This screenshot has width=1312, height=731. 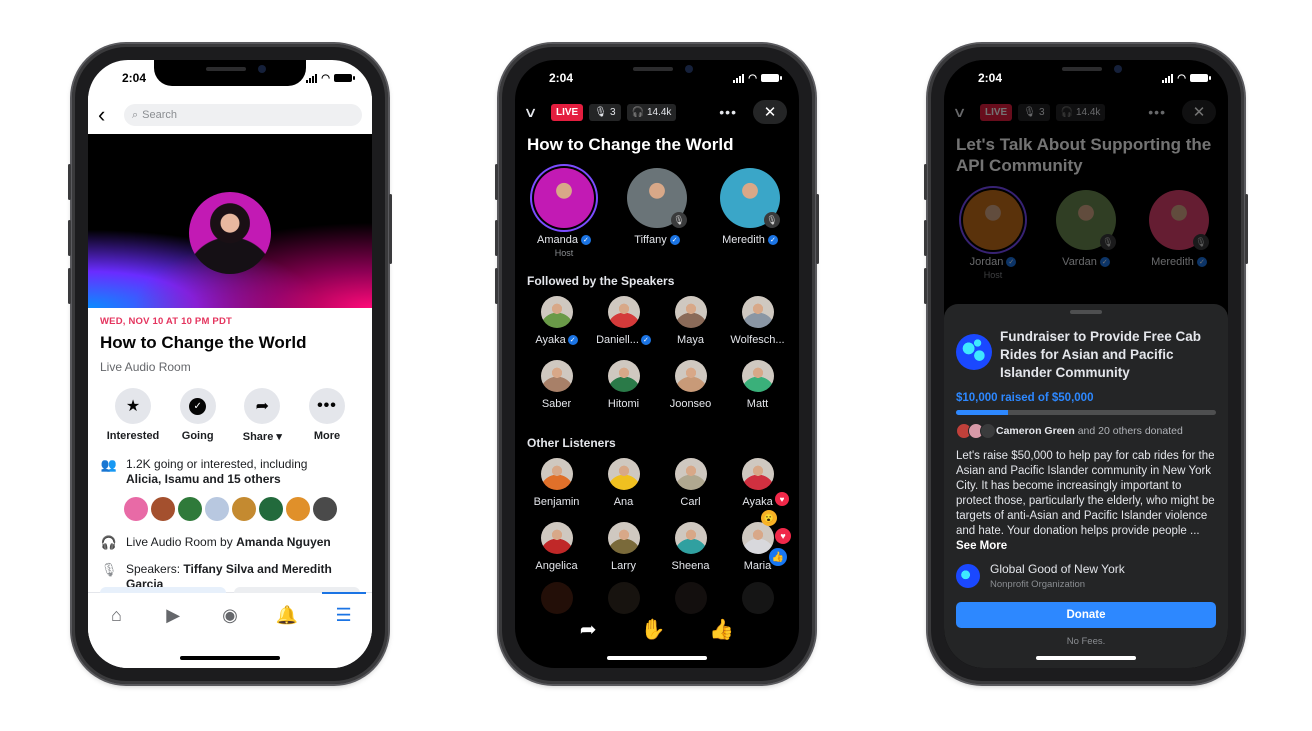 What do you see at coordinates (981, 546) in the screenshot?
I see `see-more-link: See More` at bounding box center [981, 546].